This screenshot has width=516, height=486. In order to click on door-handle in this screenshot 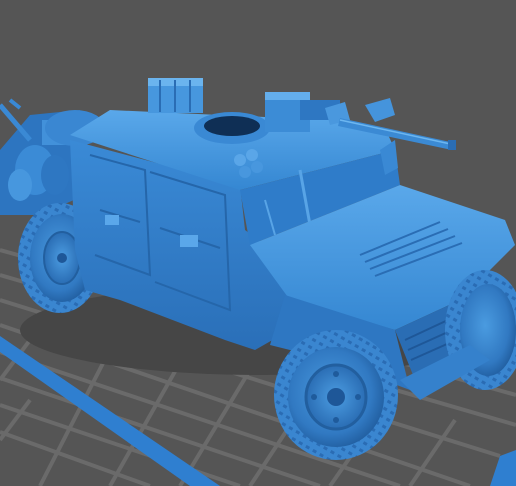, I will do `click(189, 241)`.